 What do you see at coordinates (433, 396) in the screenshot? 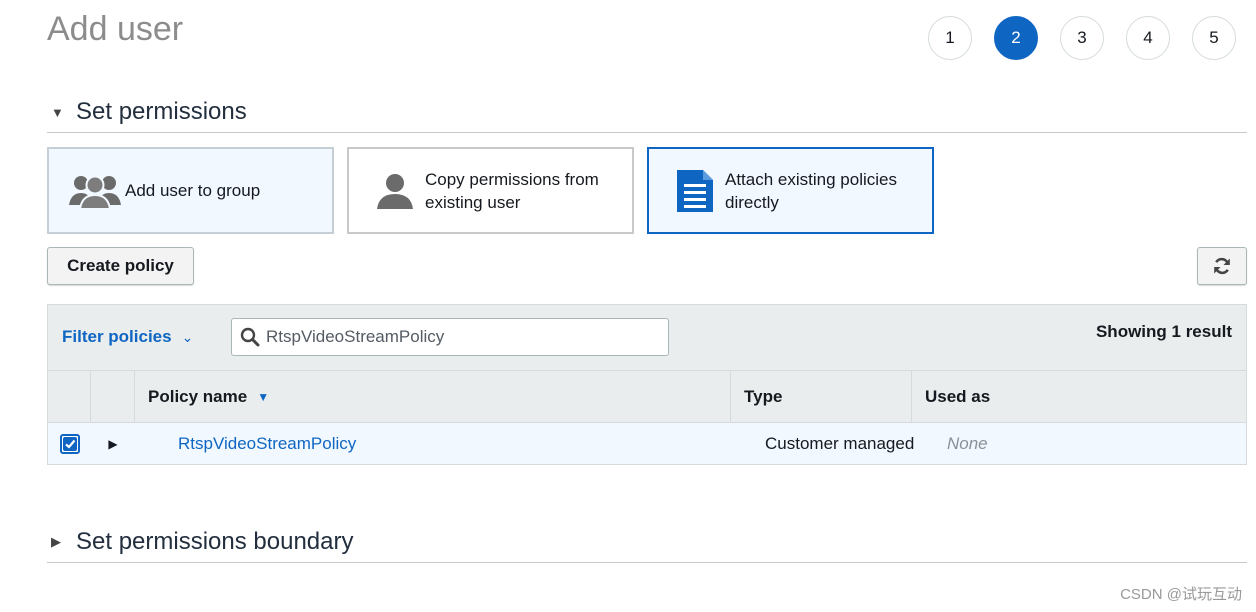
I see `header-policy-name: Policy name ▼` at bounding box center [433, 396].